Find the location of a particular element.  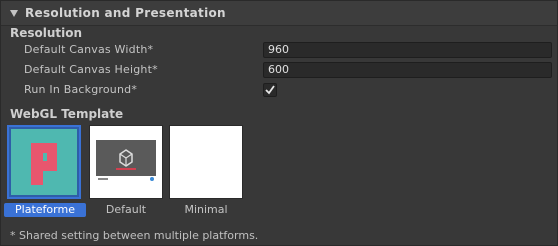

run-in-background-checkbox is located at coordinates (270, 90).